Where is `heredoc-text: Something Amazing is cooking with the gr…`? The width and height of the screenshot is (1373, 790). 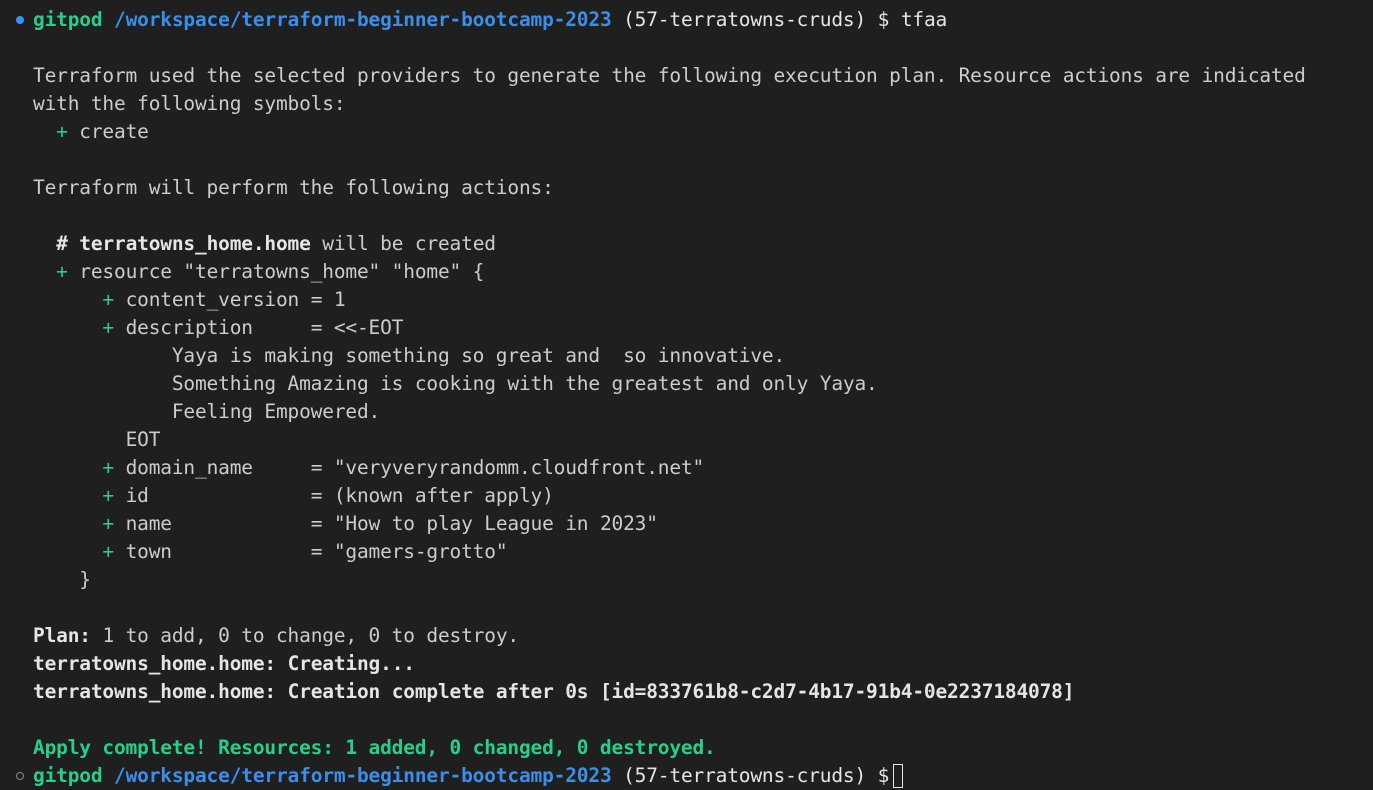
heredoc-text: Something Amazing is cooking with the gr… is located at coordinates (524, 383).